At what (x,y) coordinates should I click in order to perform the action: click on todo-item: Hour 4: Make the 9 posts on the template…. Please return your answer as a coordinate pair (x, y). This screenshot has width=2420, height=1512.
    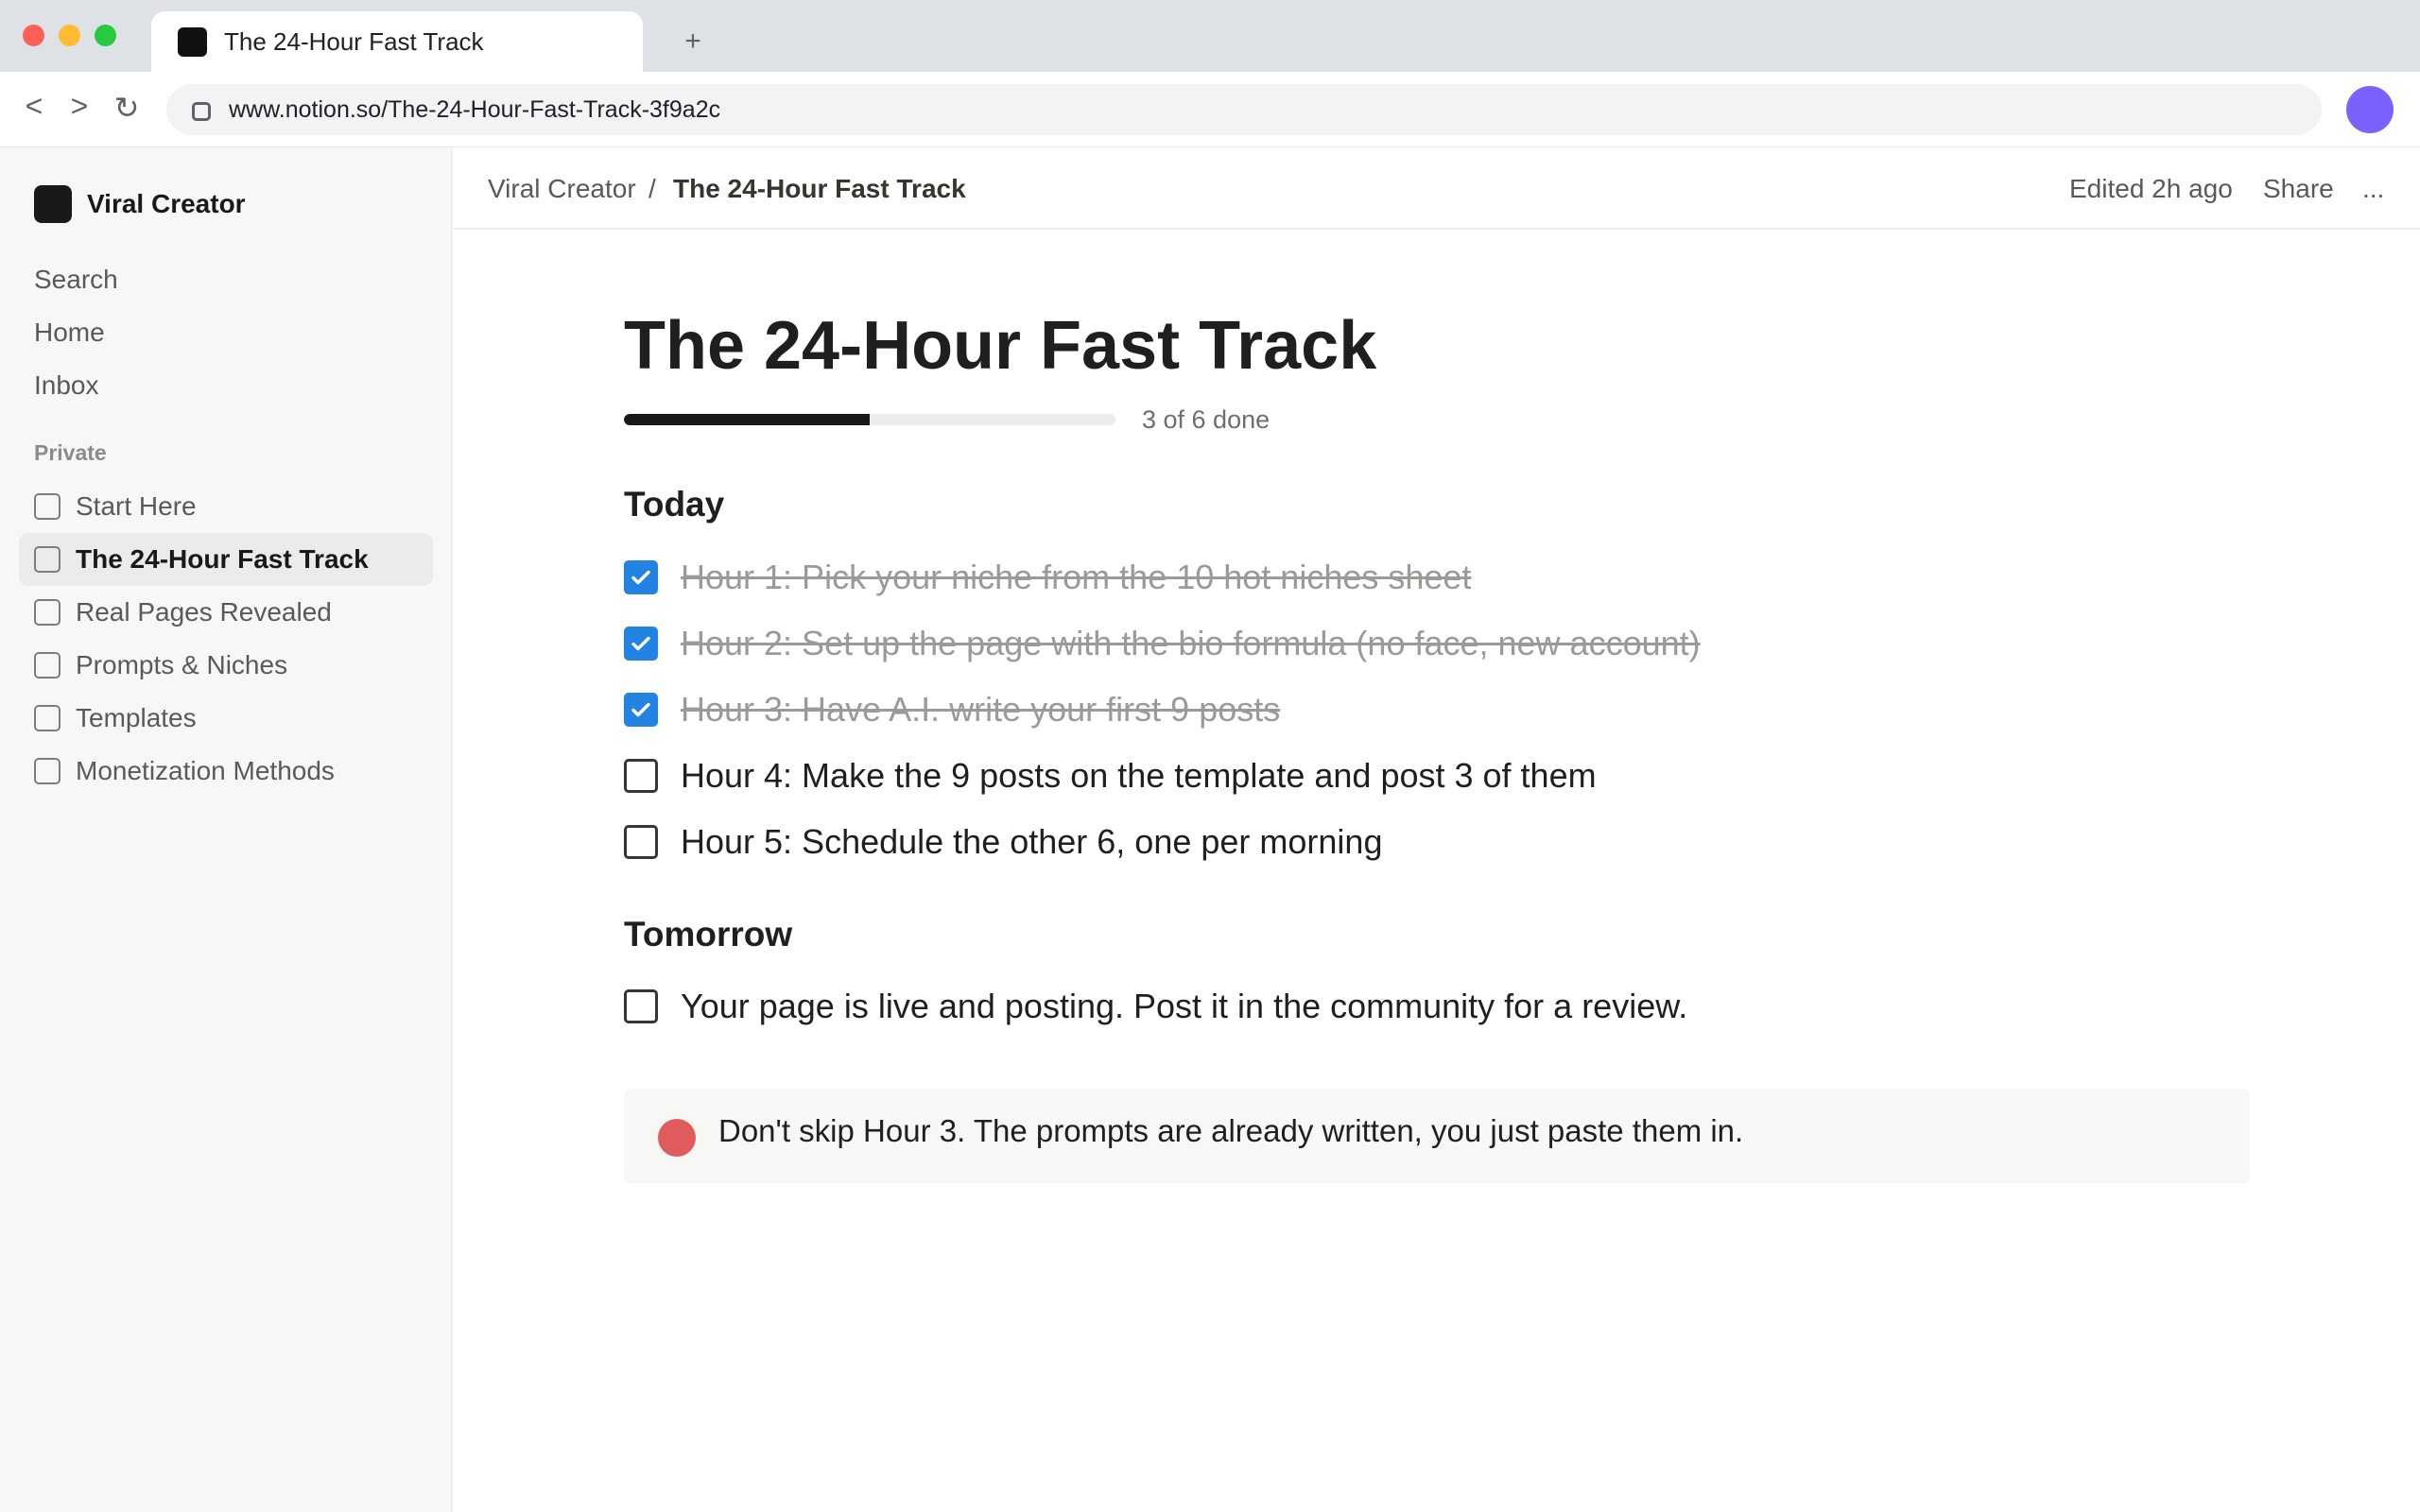
    Looking at the image, I should click on (1474, 772).